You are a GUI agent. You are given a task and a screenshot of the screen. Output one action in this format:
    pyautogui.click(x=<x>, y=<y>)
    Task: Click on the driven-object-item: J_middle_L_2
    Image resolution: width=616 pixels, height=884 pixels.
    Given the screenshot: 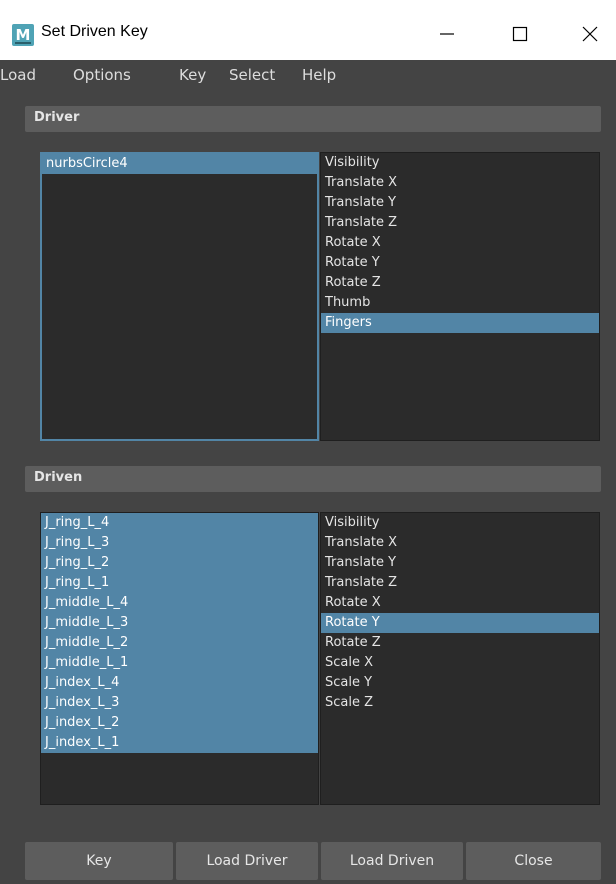 What is the action you would take?
    pyautogui.click(x=179, y=643)
    